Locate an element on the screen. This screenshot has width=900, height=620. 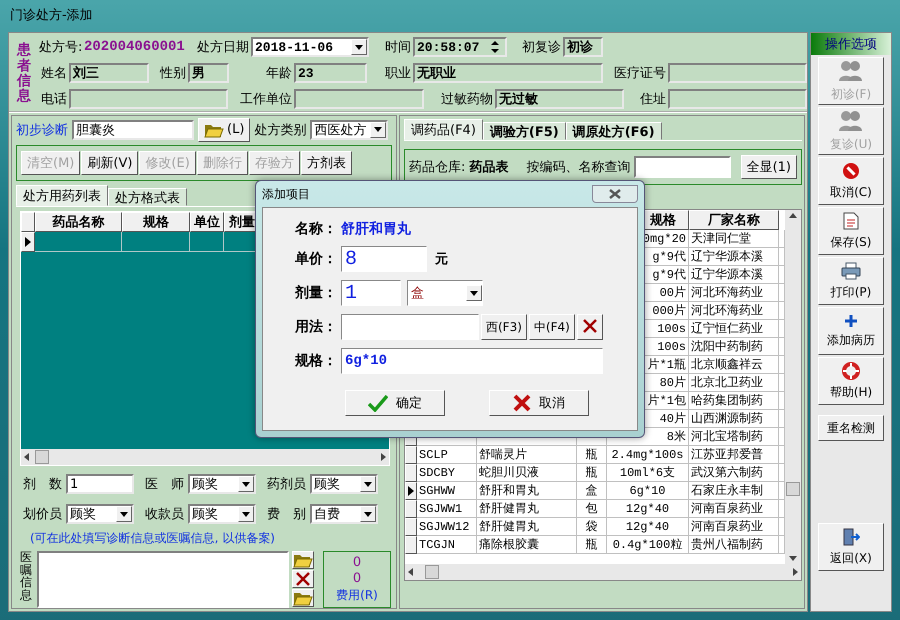
delete-button is located at coordinates (303, 579).